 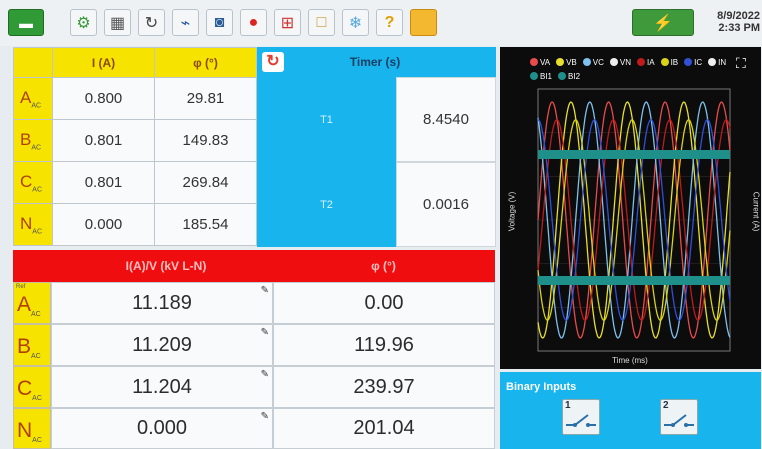 I want to click on voltage-angle-c-value: 239.97, so click(x=384, y=387).